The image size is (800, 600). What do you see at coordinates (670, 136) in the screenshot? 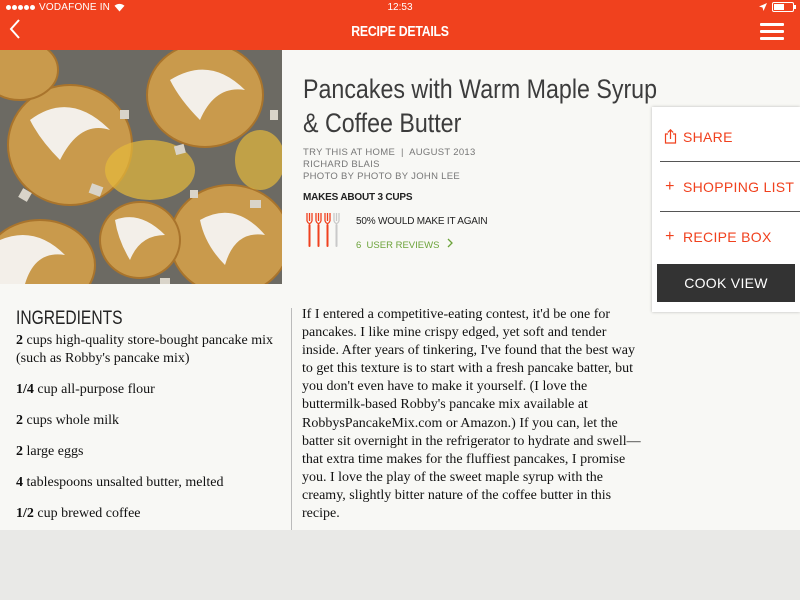
I see `share-icon` at bounding box center [670, 136].